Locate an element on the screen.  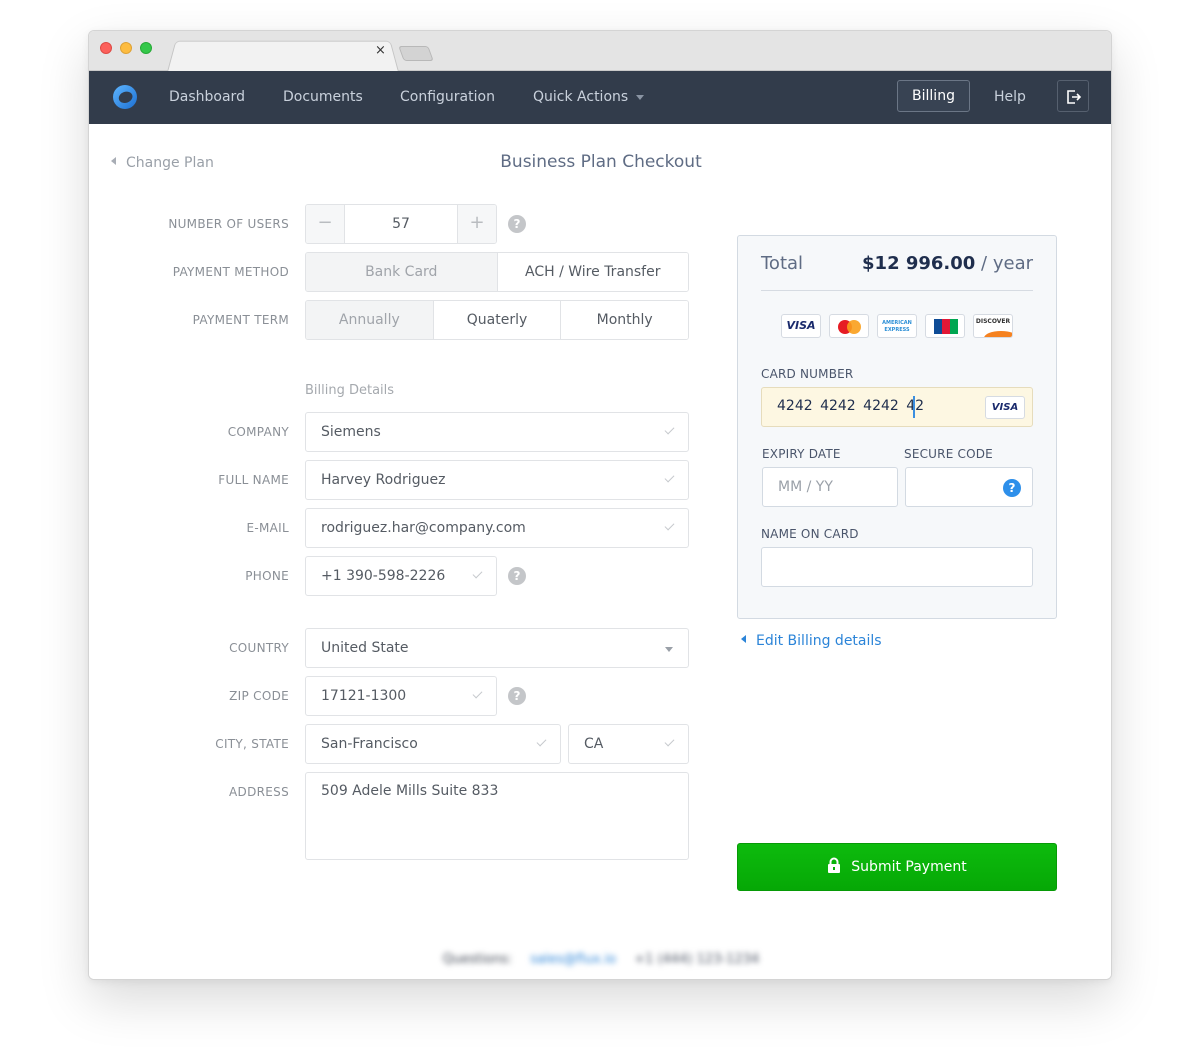
footer-email-link: sales@flux.io is located at coordinates (573, 959).